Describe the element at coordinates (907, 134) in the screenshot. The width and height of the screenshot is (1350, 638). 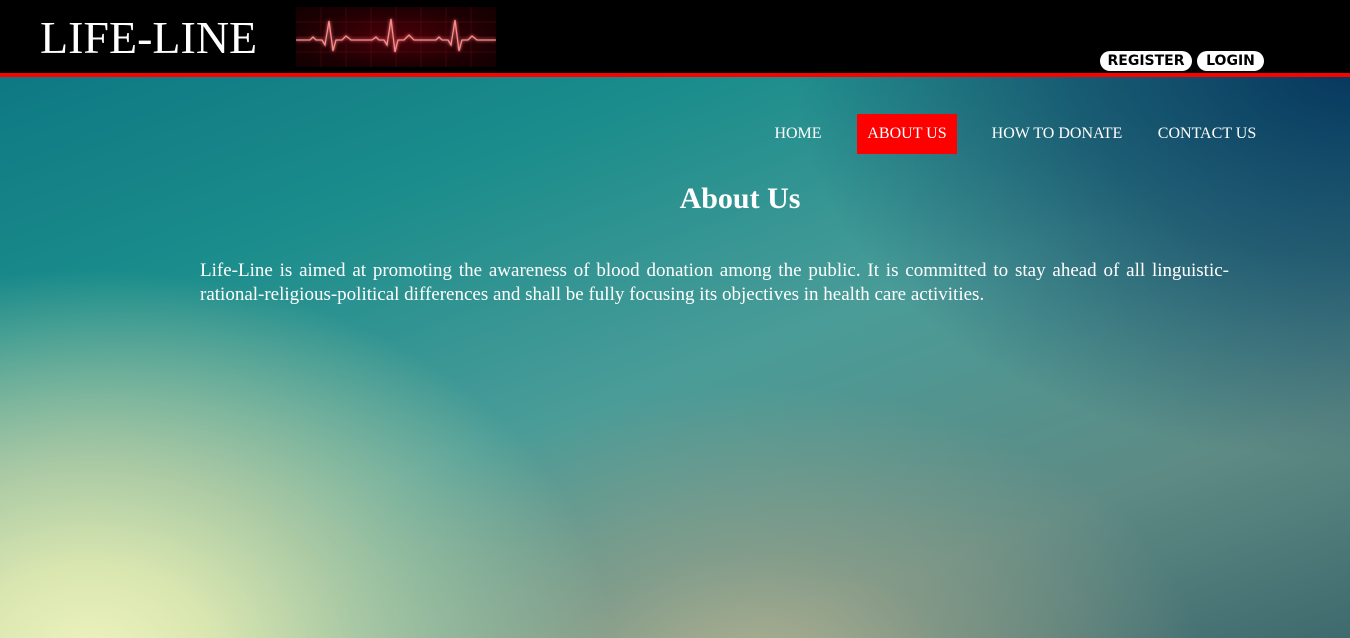
I see `nav-about-us: ABOUT US` at that location.